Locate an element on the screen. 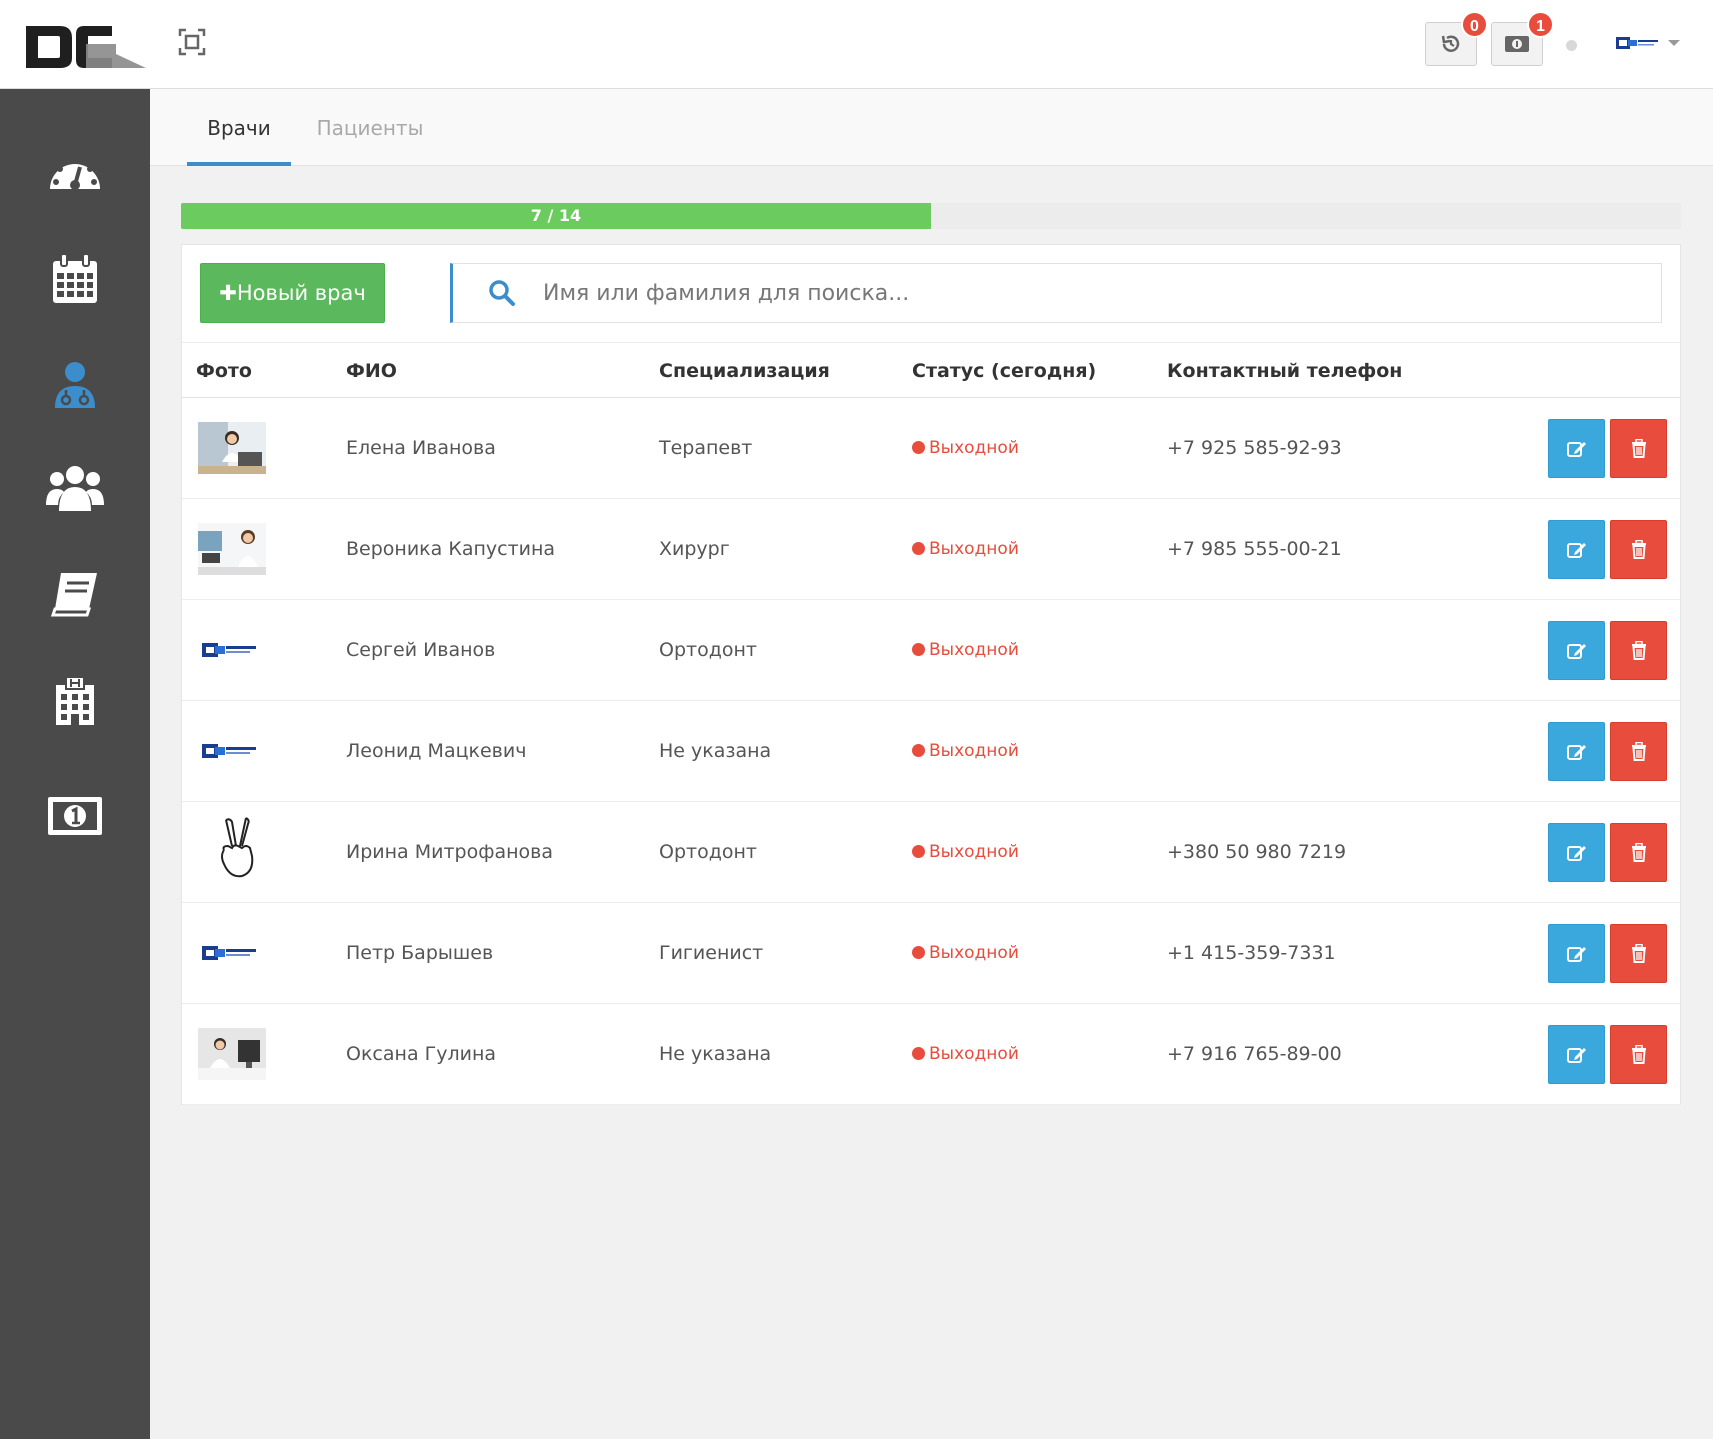 Image resolution: width=1713 pixels, height=1439 pixels. doctor-phone: +7 985 555-00-21 is located at coordinates (1254, 549).